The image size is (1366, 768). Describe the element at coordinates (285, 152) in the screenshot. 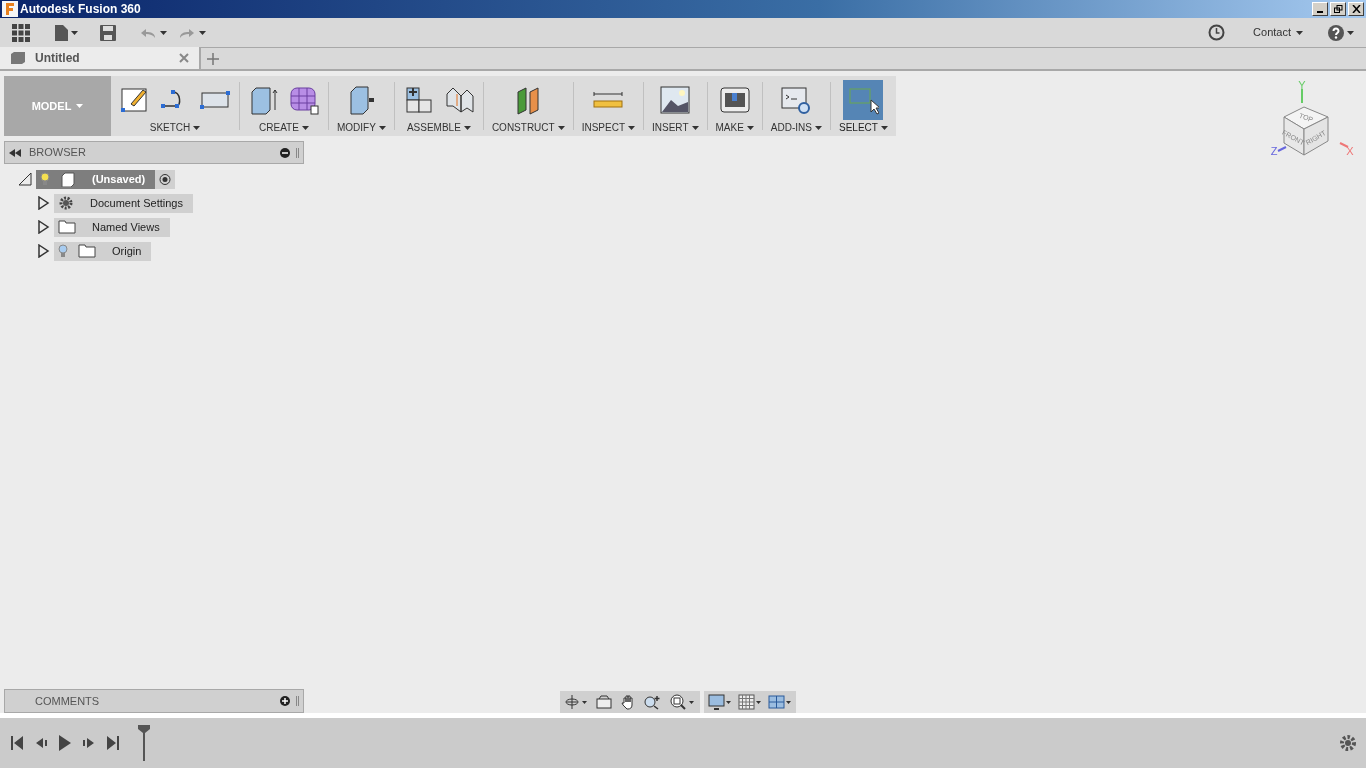

I see `minus-circle-icon` at that location.